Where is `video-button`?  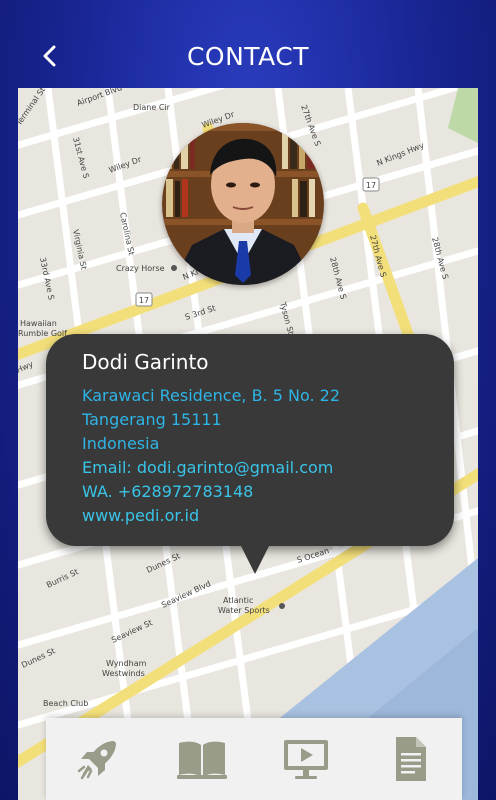
video-button is located at coordinates (306, 759).